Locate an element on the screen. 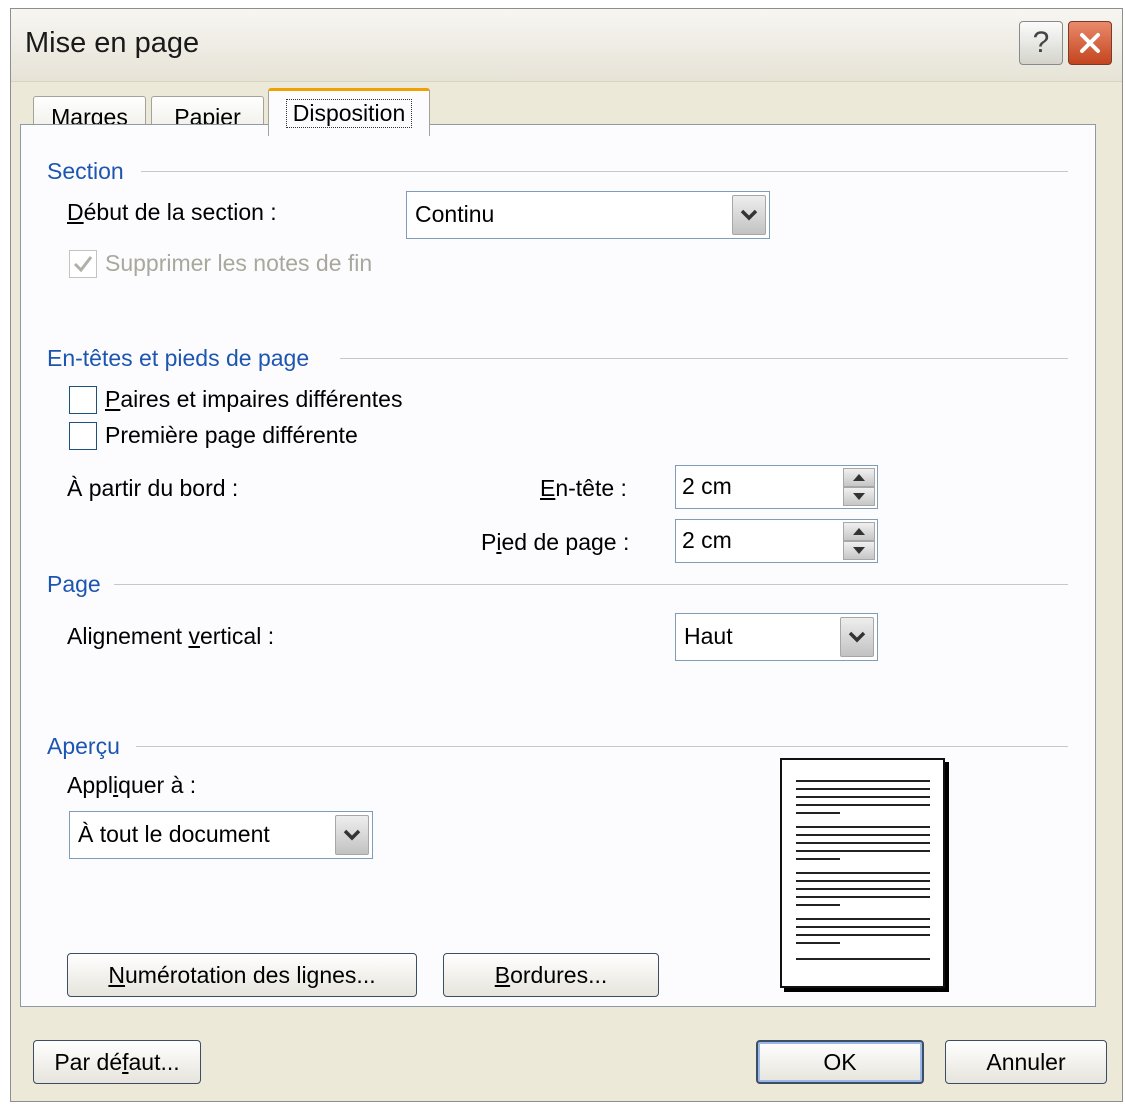 Image resolution: width=1125 pixels, height=1104 pixels. vertical-alignment-select: Haut is located at coordinates (776, 637).